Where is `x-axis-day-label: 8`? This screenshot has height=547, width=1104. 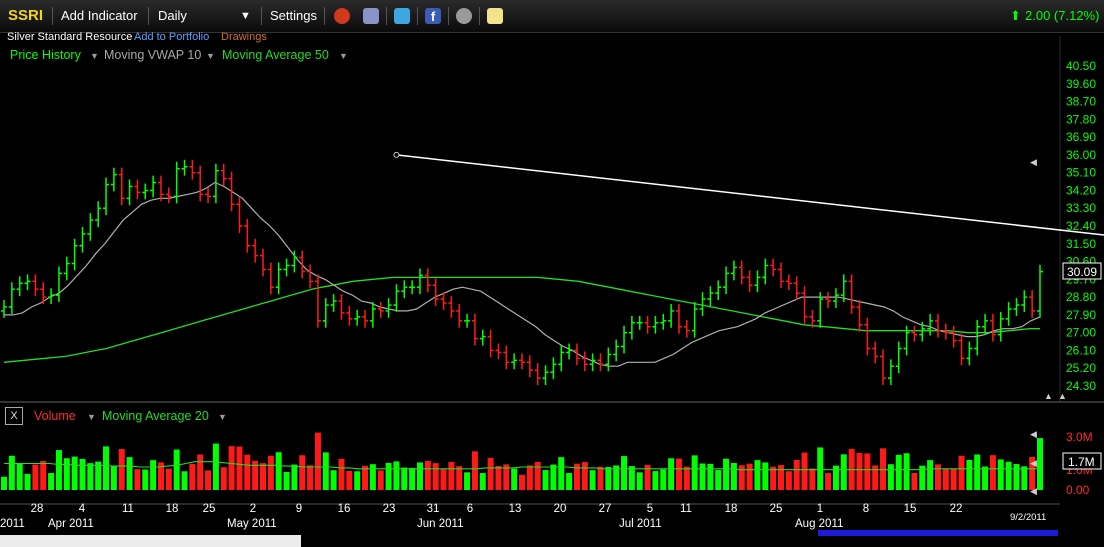
x-axis-day-label: 8 is located at coordinates (866, 509).